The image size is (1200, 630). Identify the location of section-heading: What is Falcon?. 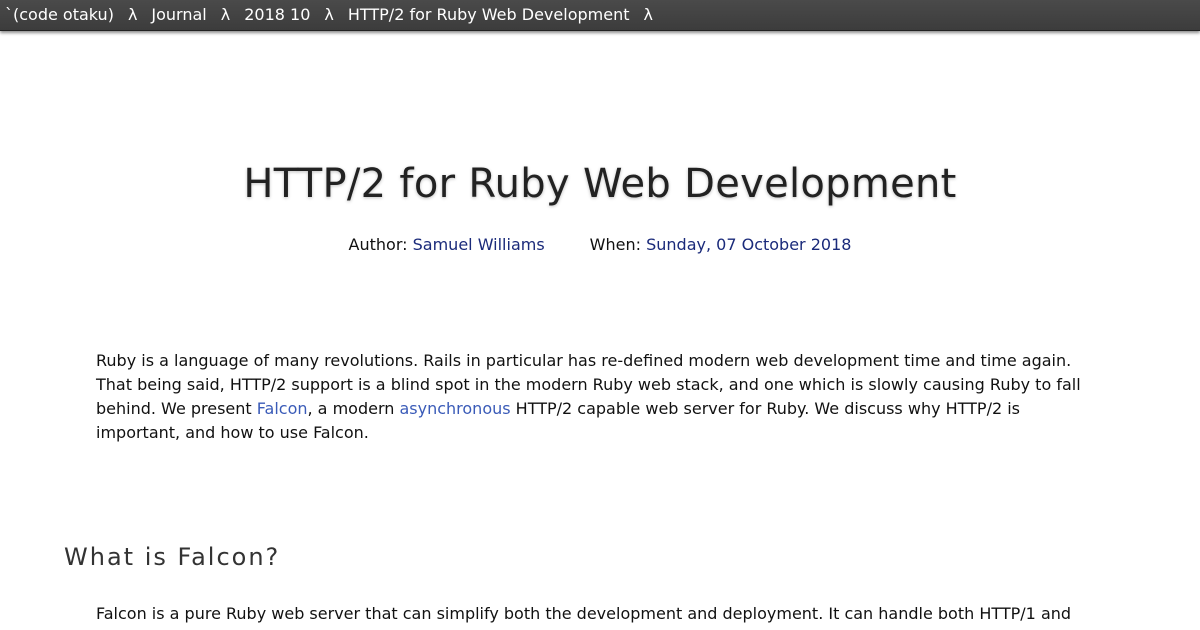
(172, 557).